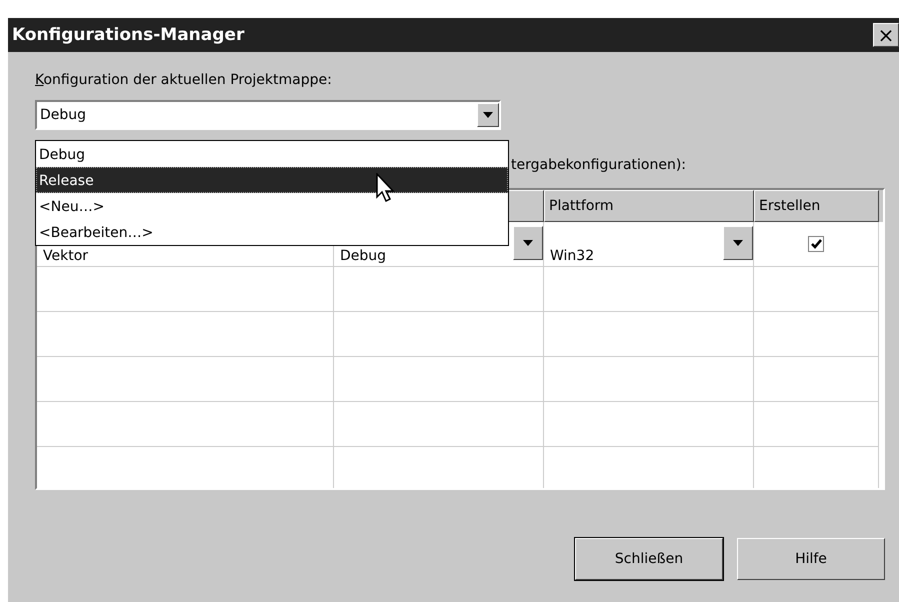  Describe the element at coordinates (572, 256) in the screenshot. I see `table-cell: Win32` at that location.